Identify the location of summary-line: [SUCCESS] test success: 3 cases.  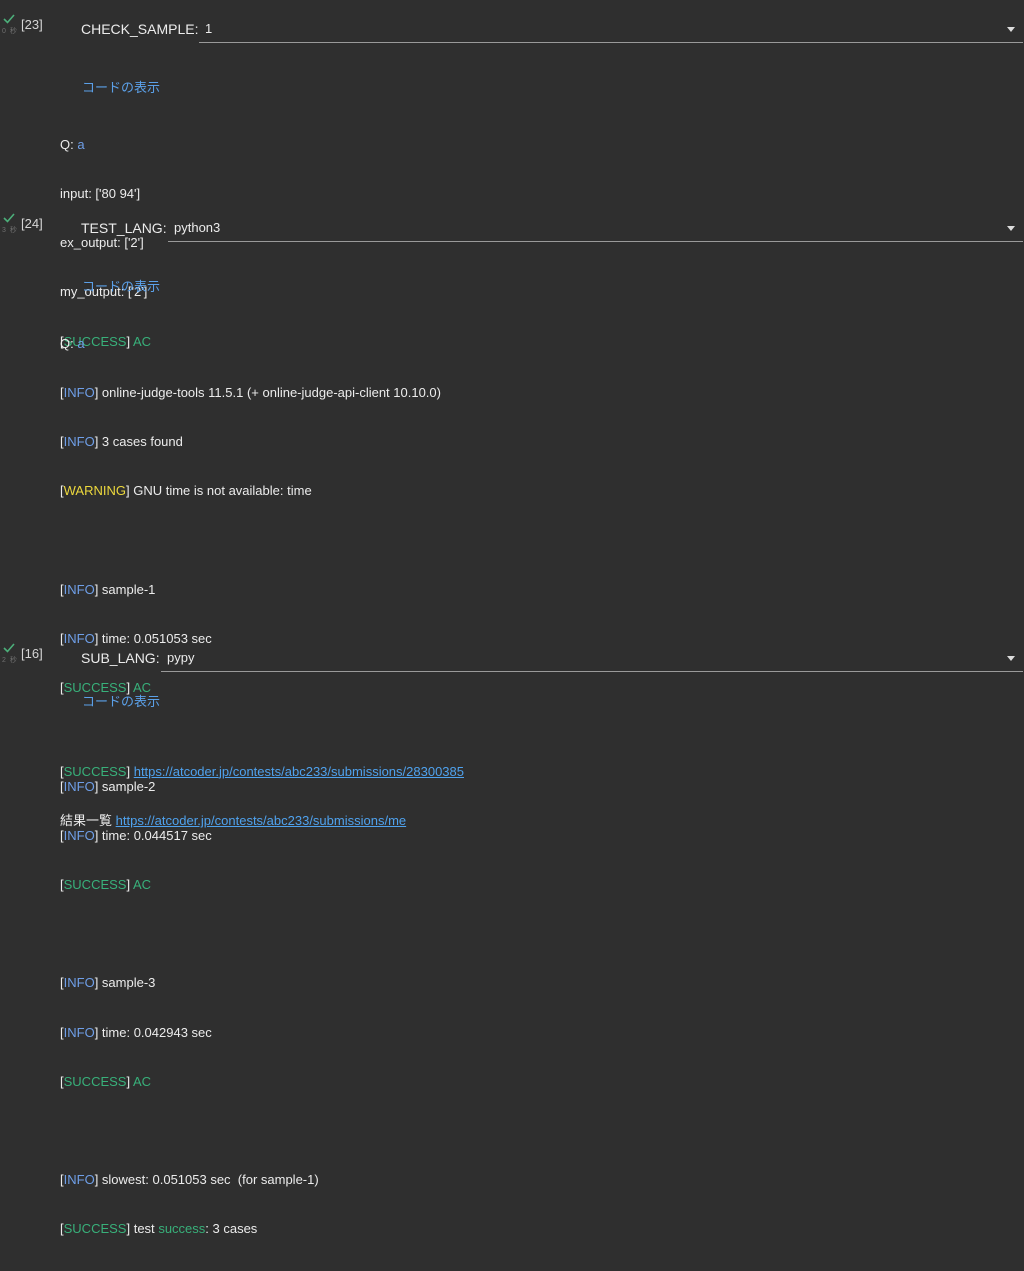
(159, 1229).